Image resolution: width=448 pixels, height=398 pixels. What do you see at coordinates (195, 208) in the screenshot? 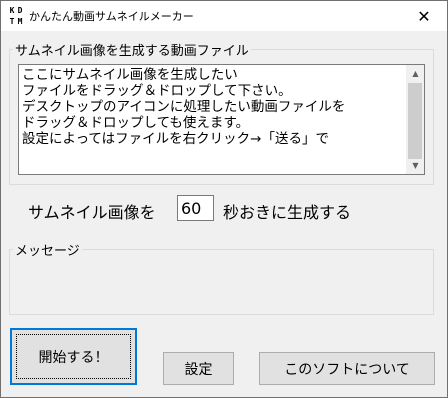
I see `interval-seconds-input` at bounding box center [195, 208].